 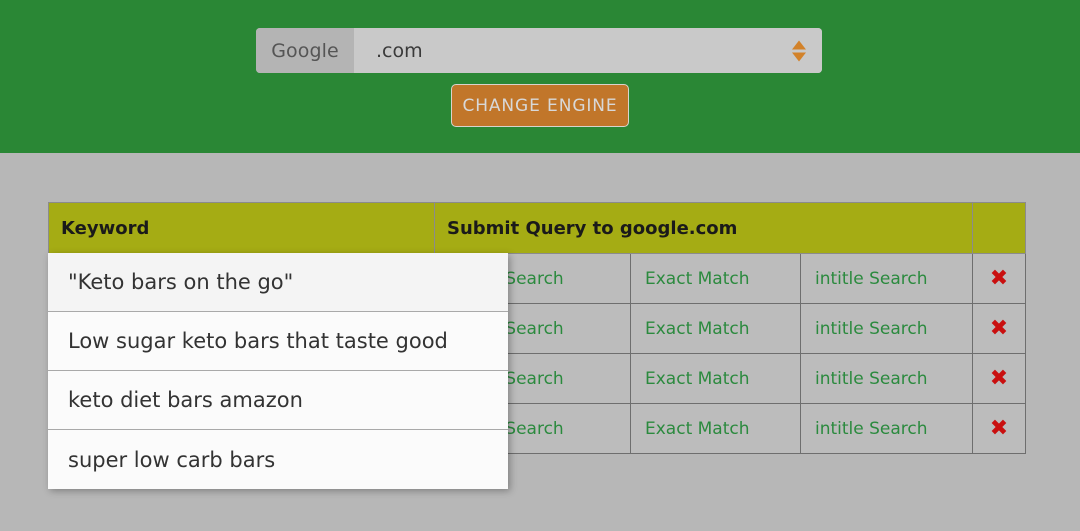 What do you see at coordinates (399, 50) in the screenshot?
I see `tld-select-value: .com` at bounding box center [399, 50].